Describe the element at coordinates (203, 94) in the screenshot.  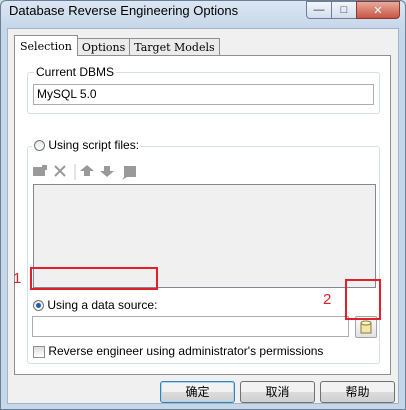
I see `current-dbms-field: MySQL 5.0` at that location.